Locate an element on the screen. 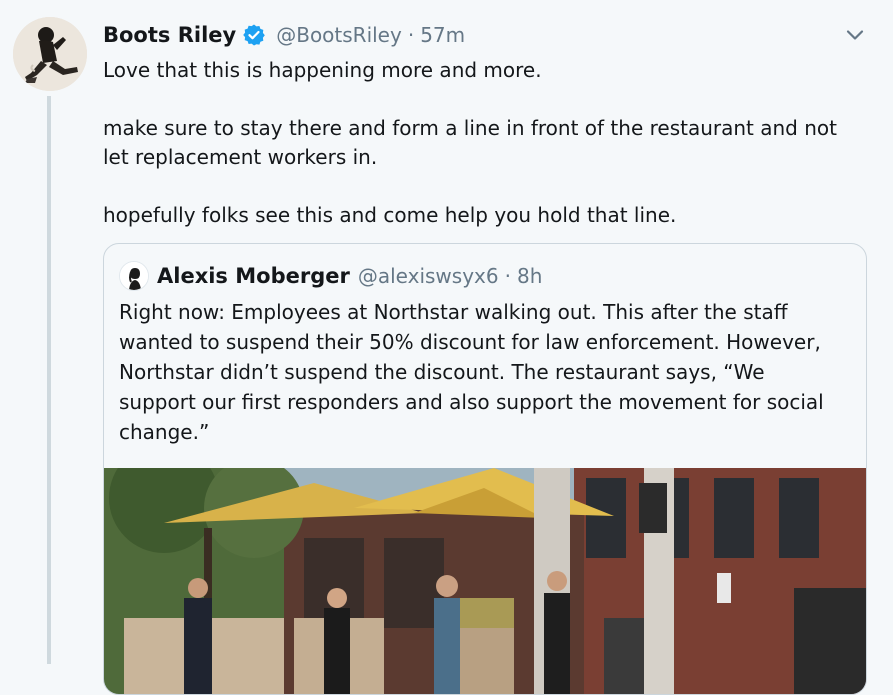 This screenshot has height=695, width=893. quoted-tweet-header: Alexis Moberger @alexiswsyx6 · 8h is located at coordinates (330, 276).